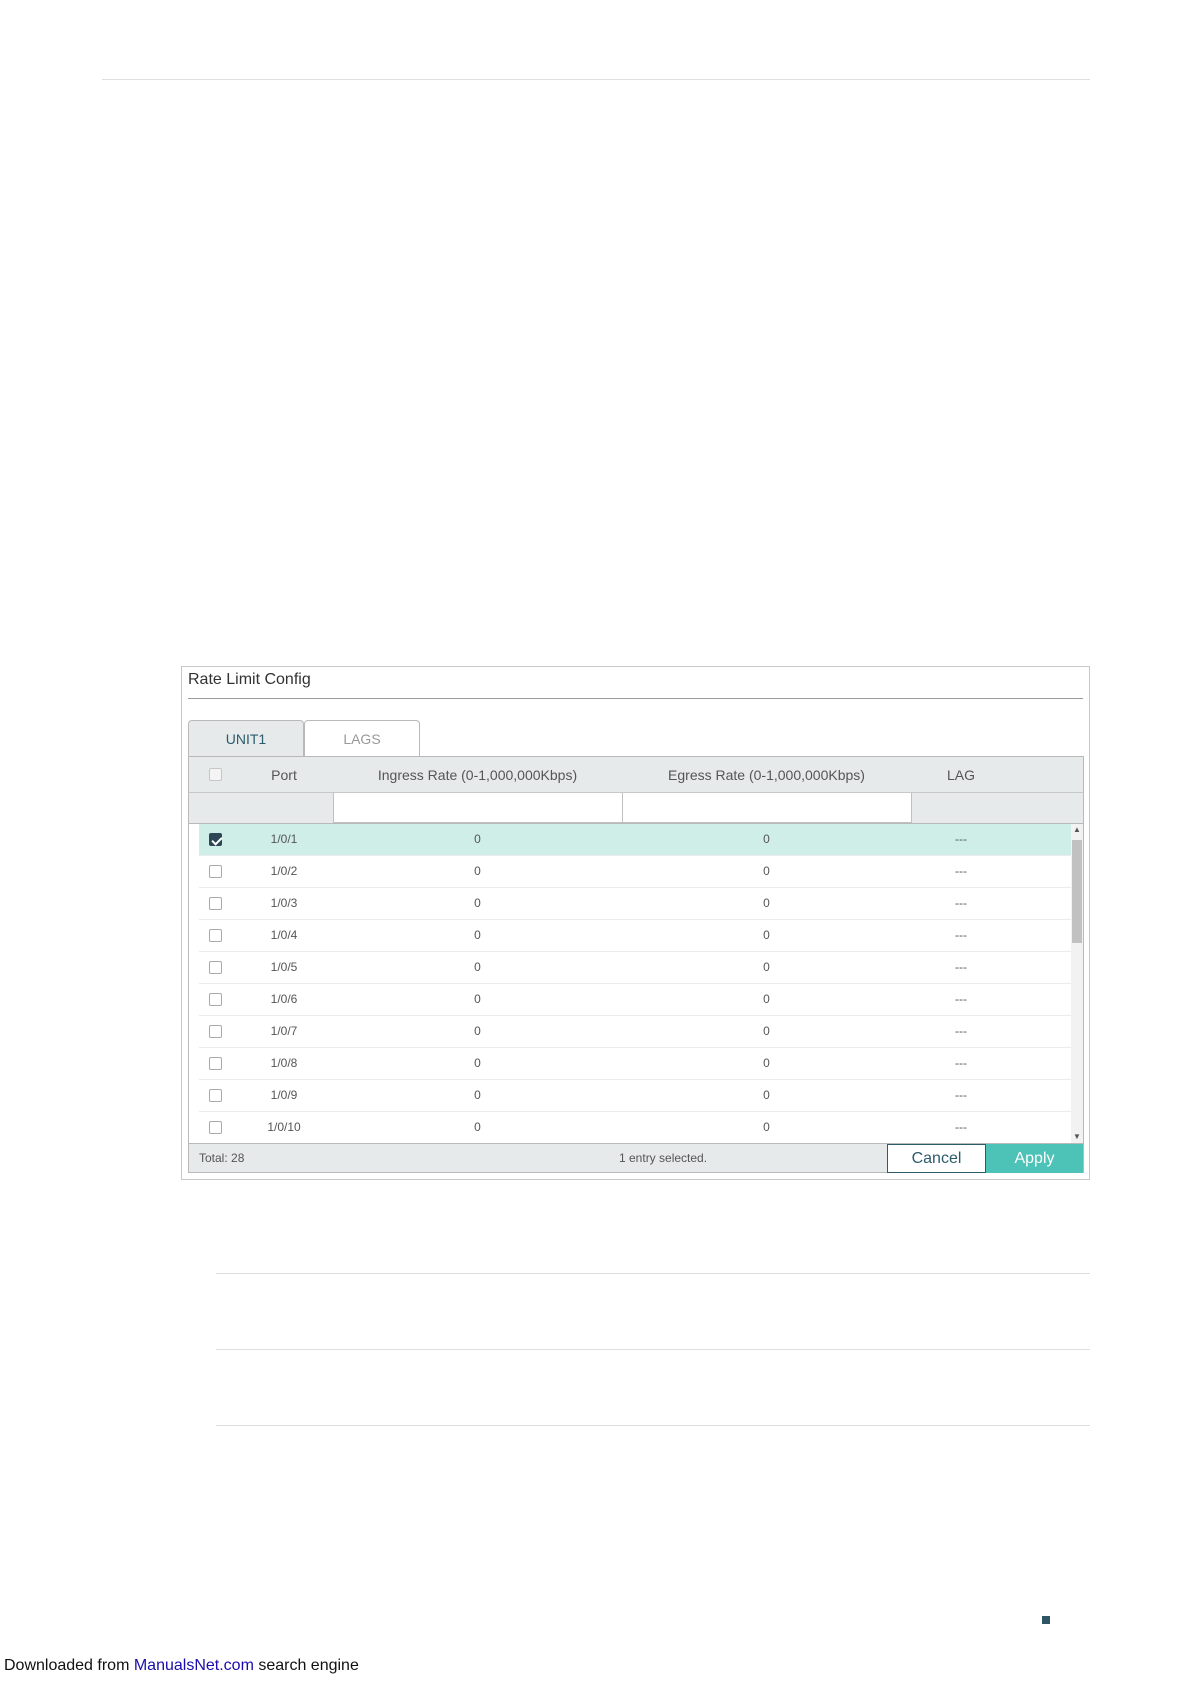 The width and height of the screenshot is (1191, 1684). Describe the element at coordinates (284, 935) in the screenshot. I see `port-cell: 1/0/4` at that location.